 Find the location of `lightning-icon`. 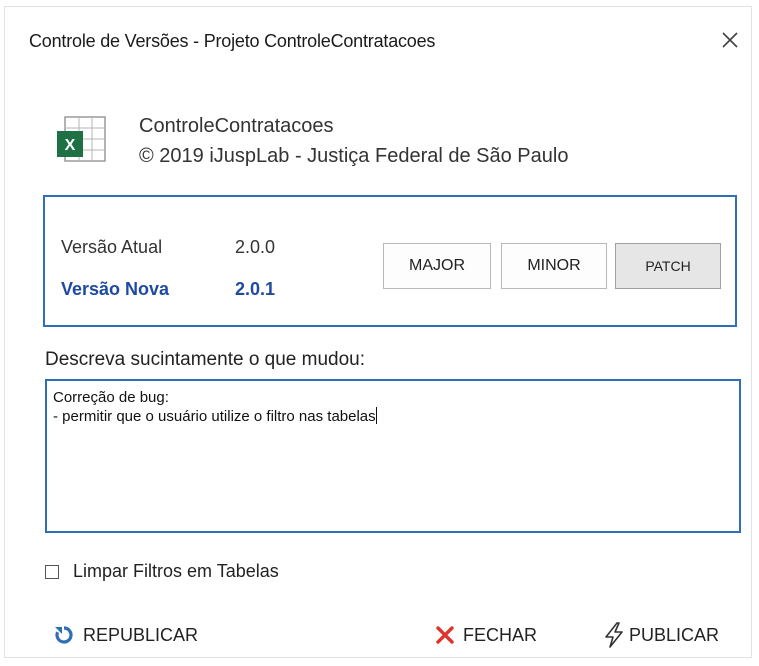

lightning-icon is located at coordinates (614, 635).